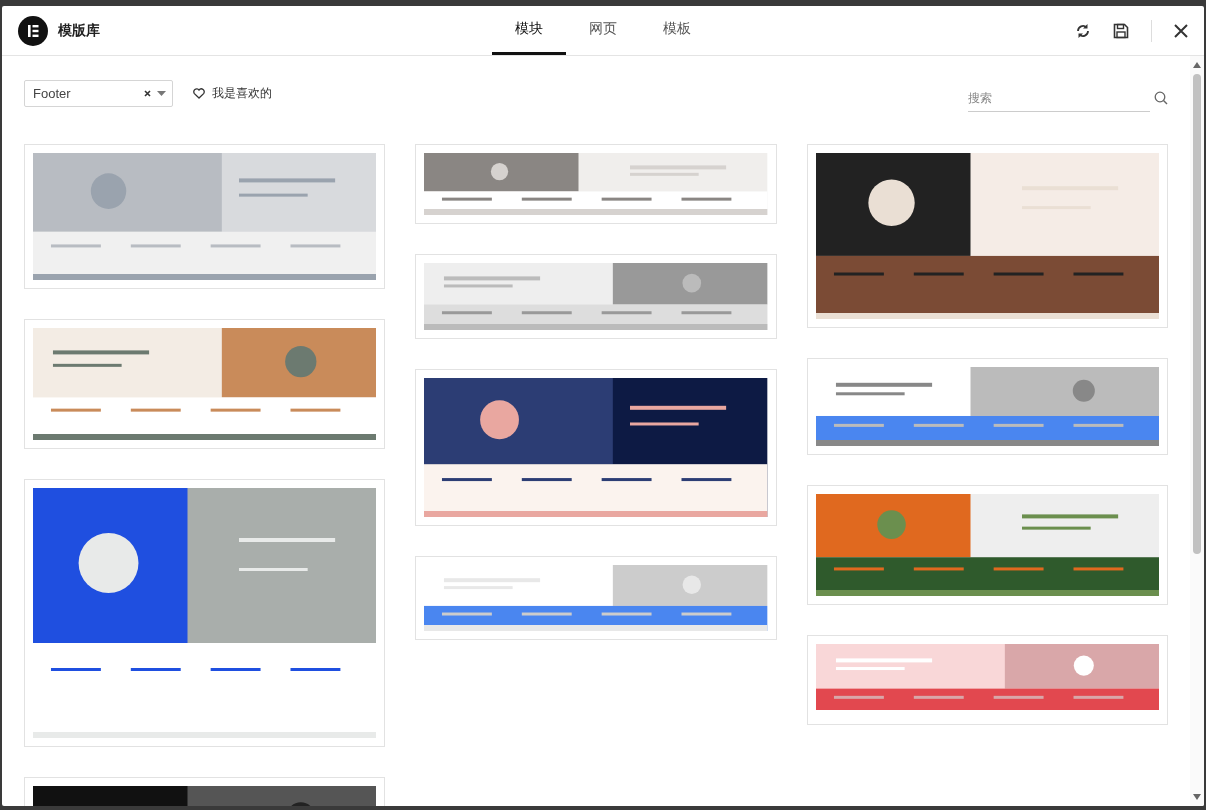 This screenshot has height=810, width=1206. What do you see at coordinates (147, 93) in the screenshot?
I see `clear-icon` at bounding box center [147, 93].